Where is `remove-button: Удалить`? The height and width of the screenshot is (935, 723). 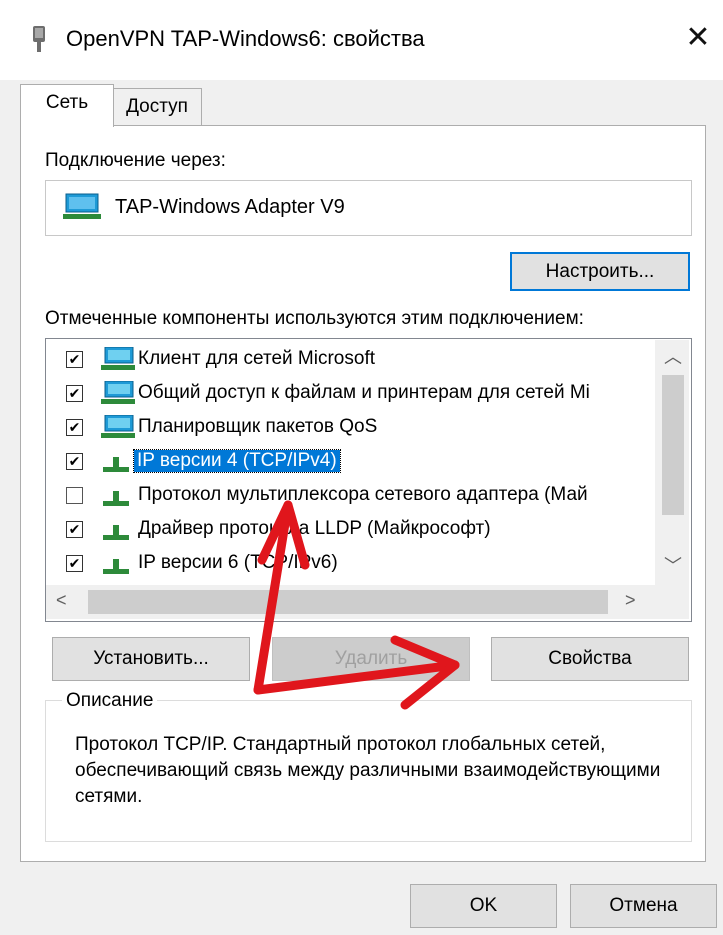 remove-button: Удалить is located at coordinates (371, 659).